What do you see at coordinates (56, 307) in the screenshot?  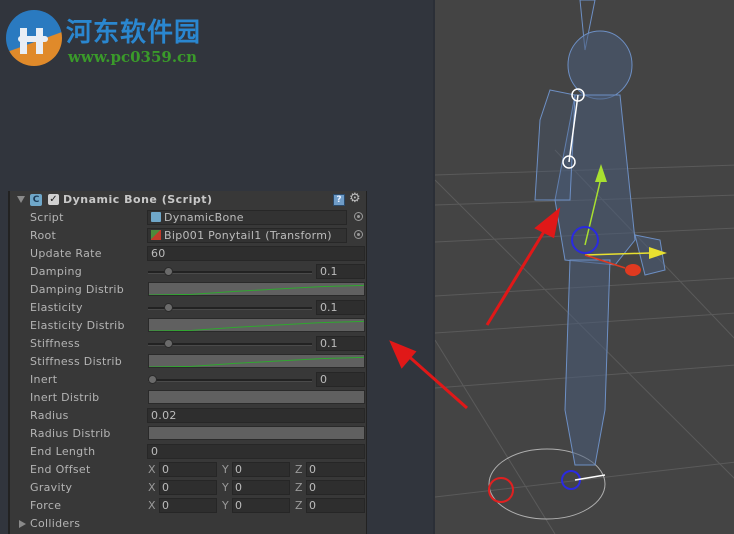 I see `field-label: Elasticity` at bounding box center [56, 307].